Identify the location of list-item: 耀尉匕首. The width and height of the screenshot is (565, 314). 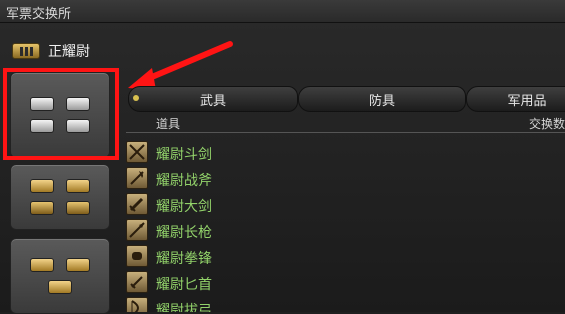
(345, 283).